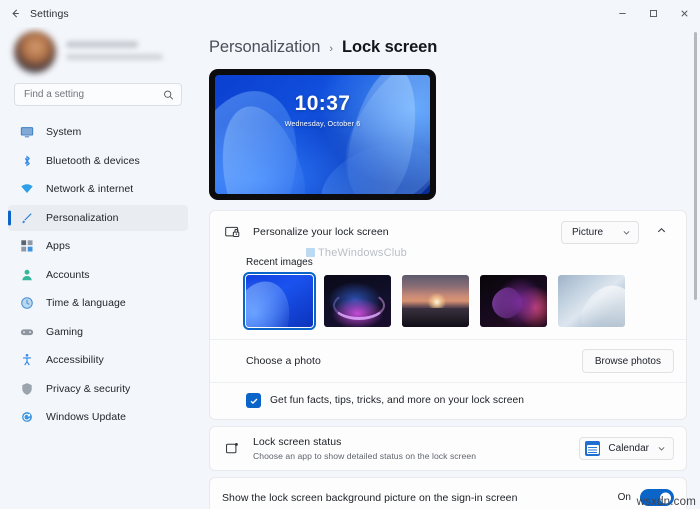  I want to click on preview-screen: 10:37 Wednesday, October 6, so click(322, 134).